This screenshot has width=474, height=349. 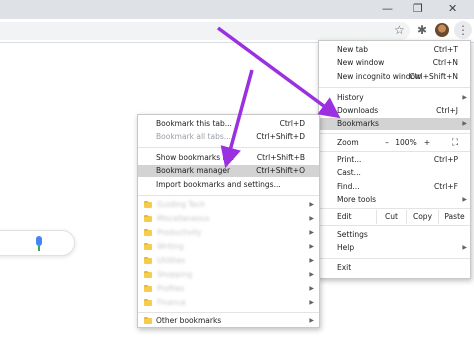 What do you see at coordinates (394, 248) in the screenshot?
I see `menu-item-help: Help ▶` at bounding box center [394, 248].